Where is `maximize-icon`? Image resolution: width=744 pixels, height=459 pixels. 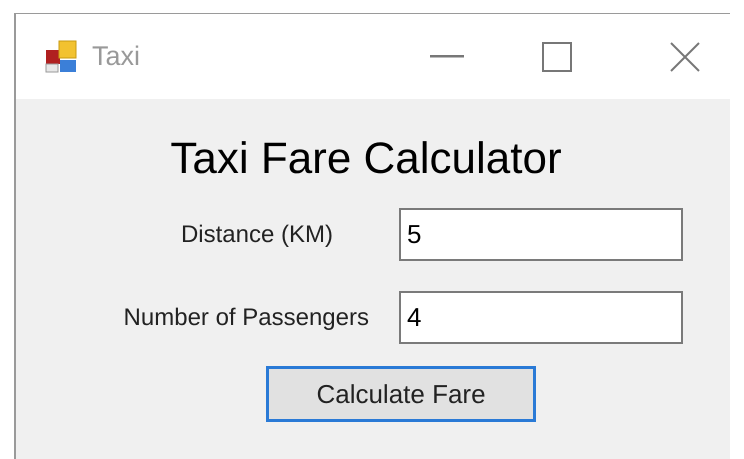 maximize-icon is located at coordinates (557, 57).